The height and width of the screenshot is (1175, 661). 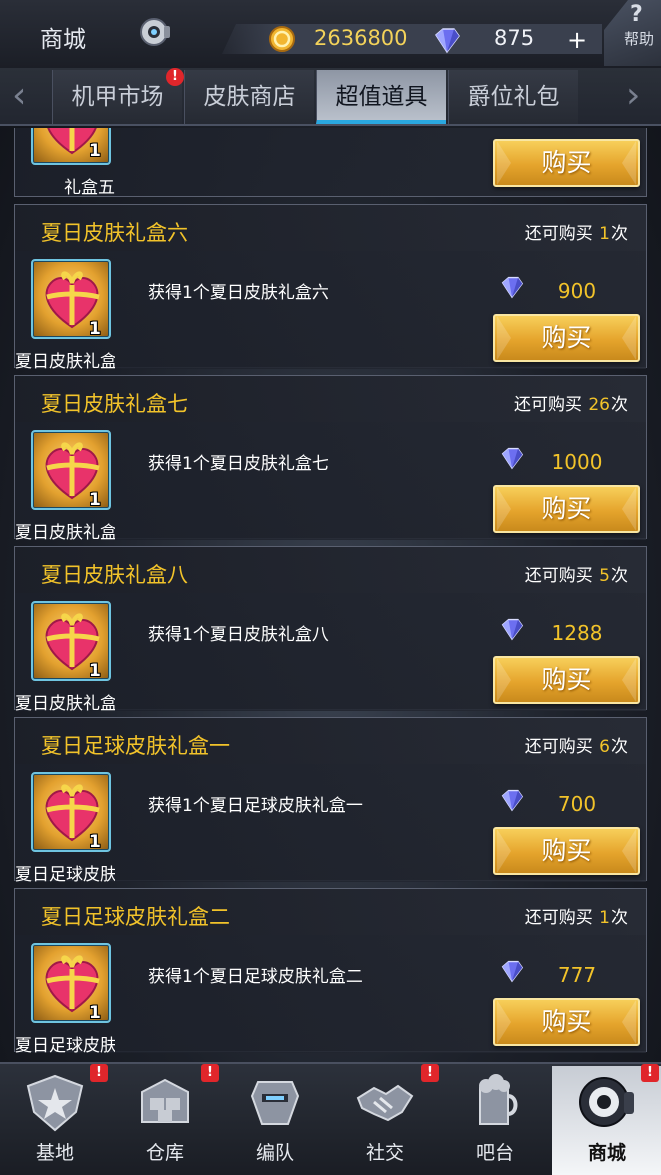 I want to click on purchase-limit-count: 6, so click(x=604, y=747).